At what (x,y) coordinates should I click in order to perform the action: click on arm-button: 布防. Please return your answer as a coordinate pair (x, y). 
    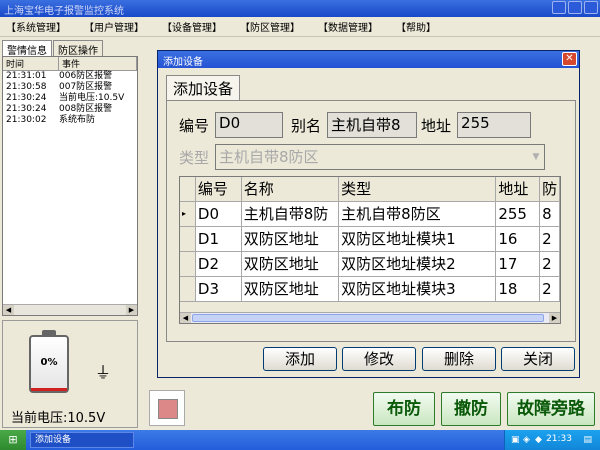
    Looking at the image, I should click on (404, 409).